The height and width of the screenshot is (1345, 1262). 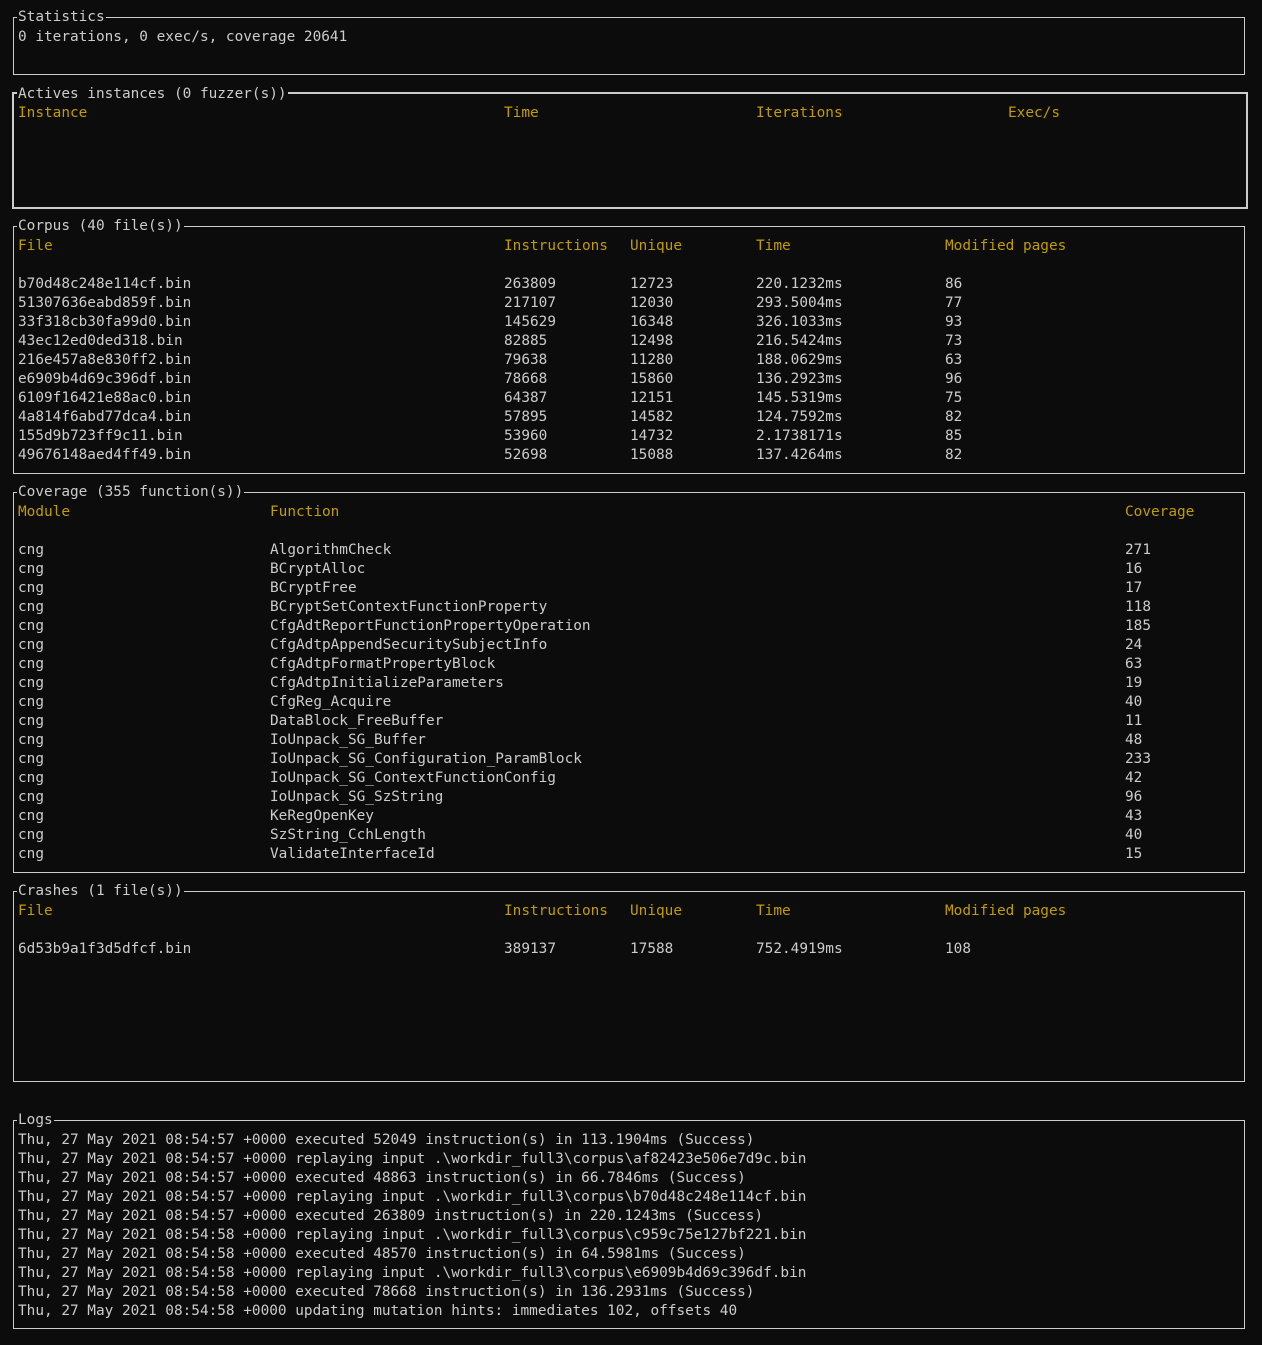 I want to click on unique-value: 14732, so click(x=652, y=436).